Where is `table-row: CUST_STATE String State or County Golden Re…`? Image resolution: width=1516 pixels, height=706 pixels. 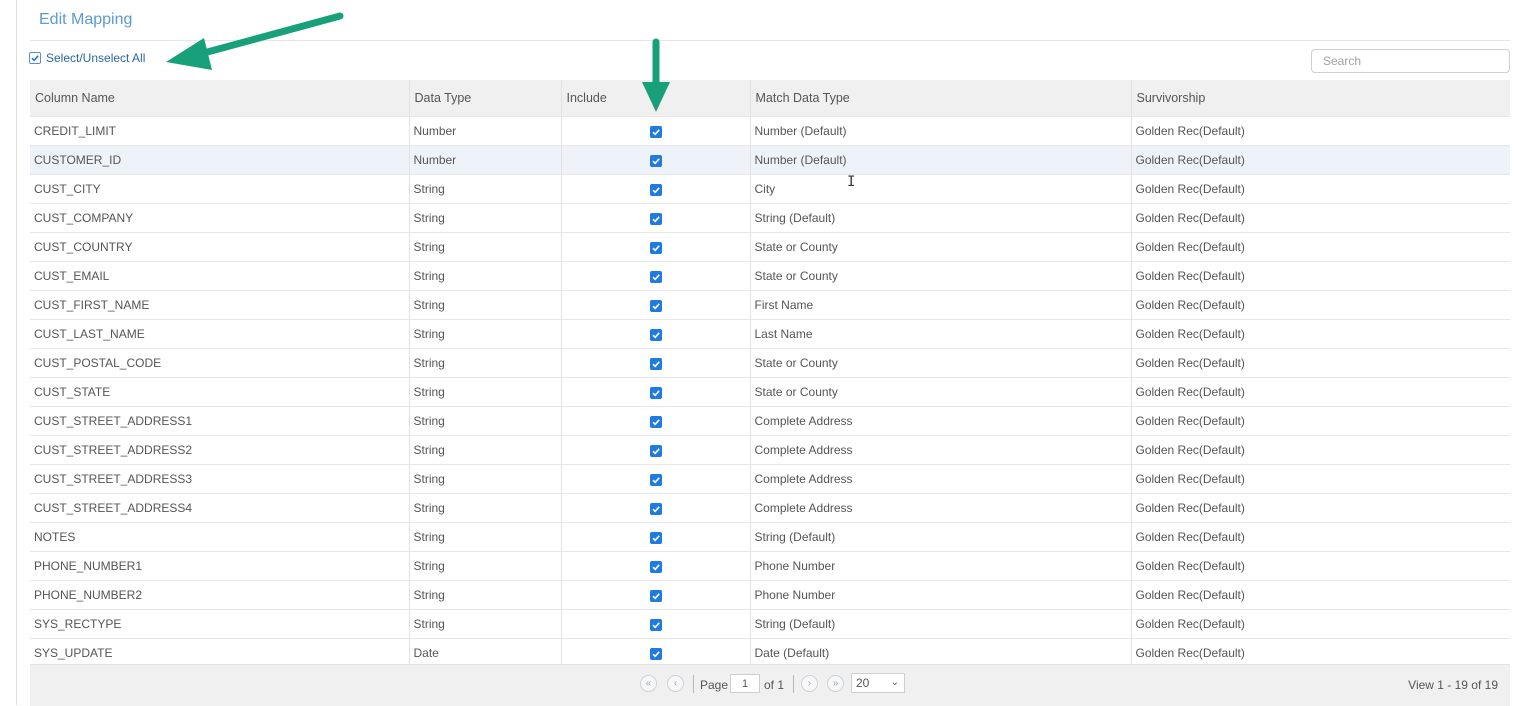
table-row: CUST_STATE String State or County Golden Re… is located at coordinates (770, 392).